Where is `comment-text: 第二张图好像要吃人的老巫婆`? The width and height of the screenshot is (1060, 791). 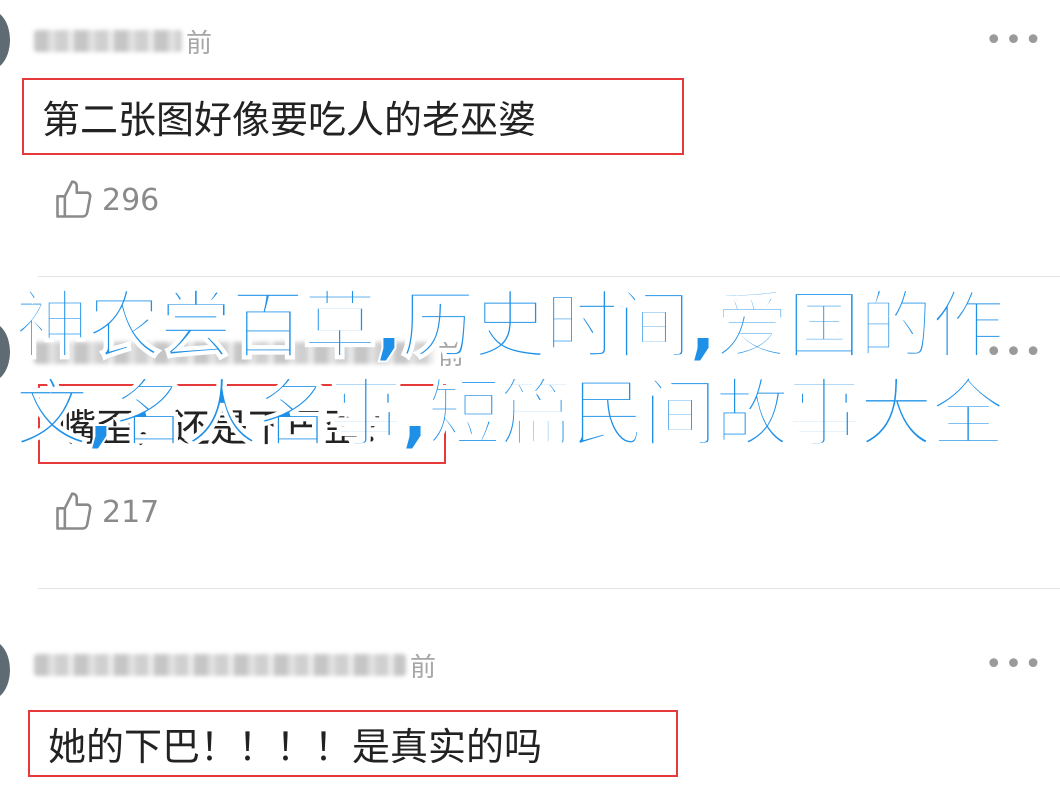
comment-text: 第二张图好像要吃人的老巫婆 is located at coordinates (353, 116).